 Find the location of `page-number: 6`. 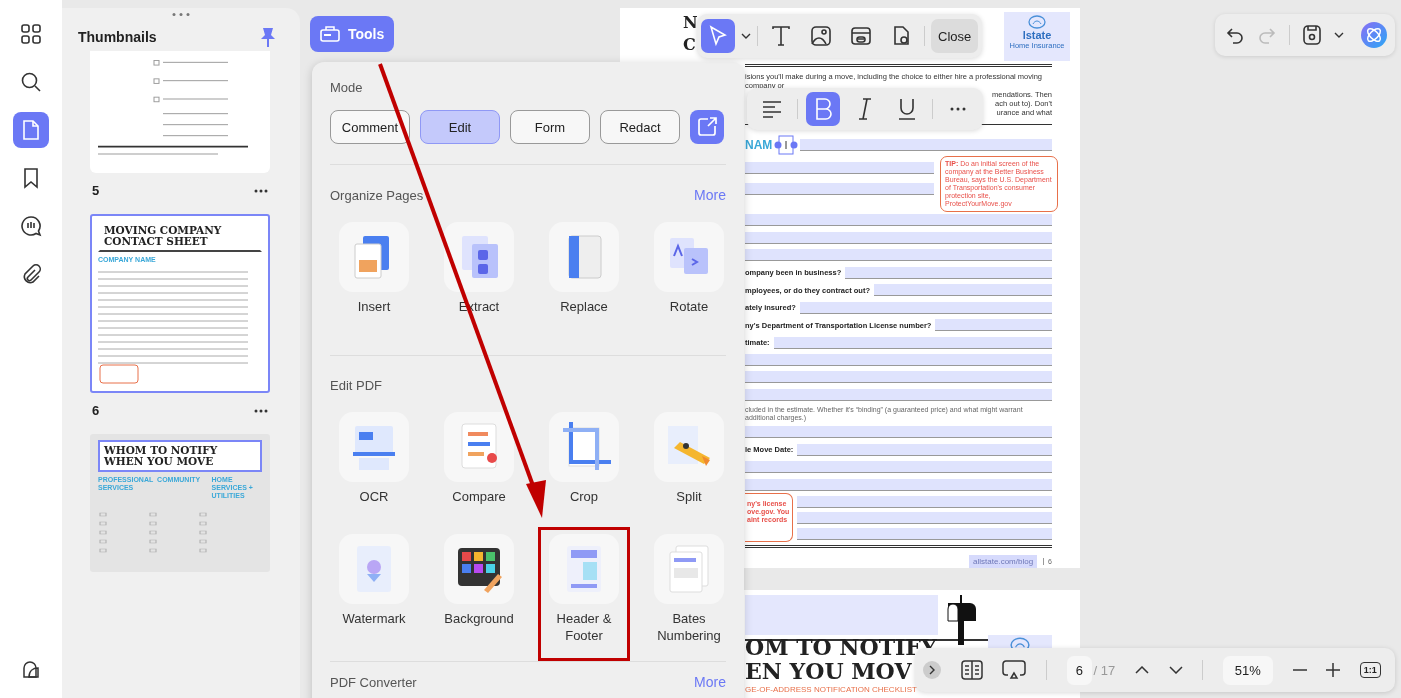

page-number: 6 is located at coordinates (96, 410).